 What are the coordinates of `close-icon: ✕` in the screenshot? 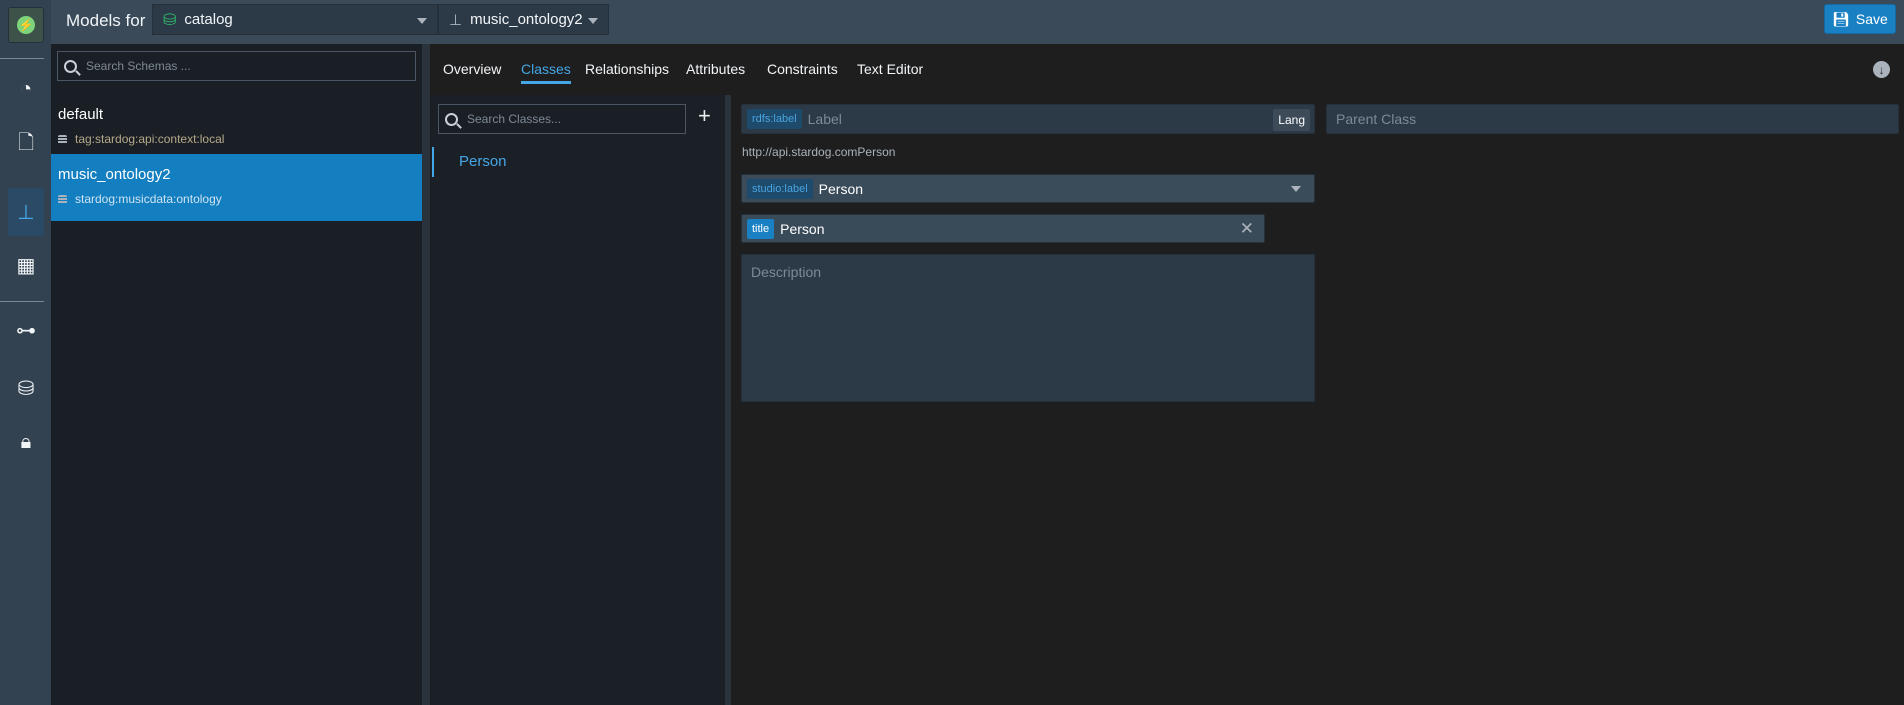 It's located at (1247, 229).